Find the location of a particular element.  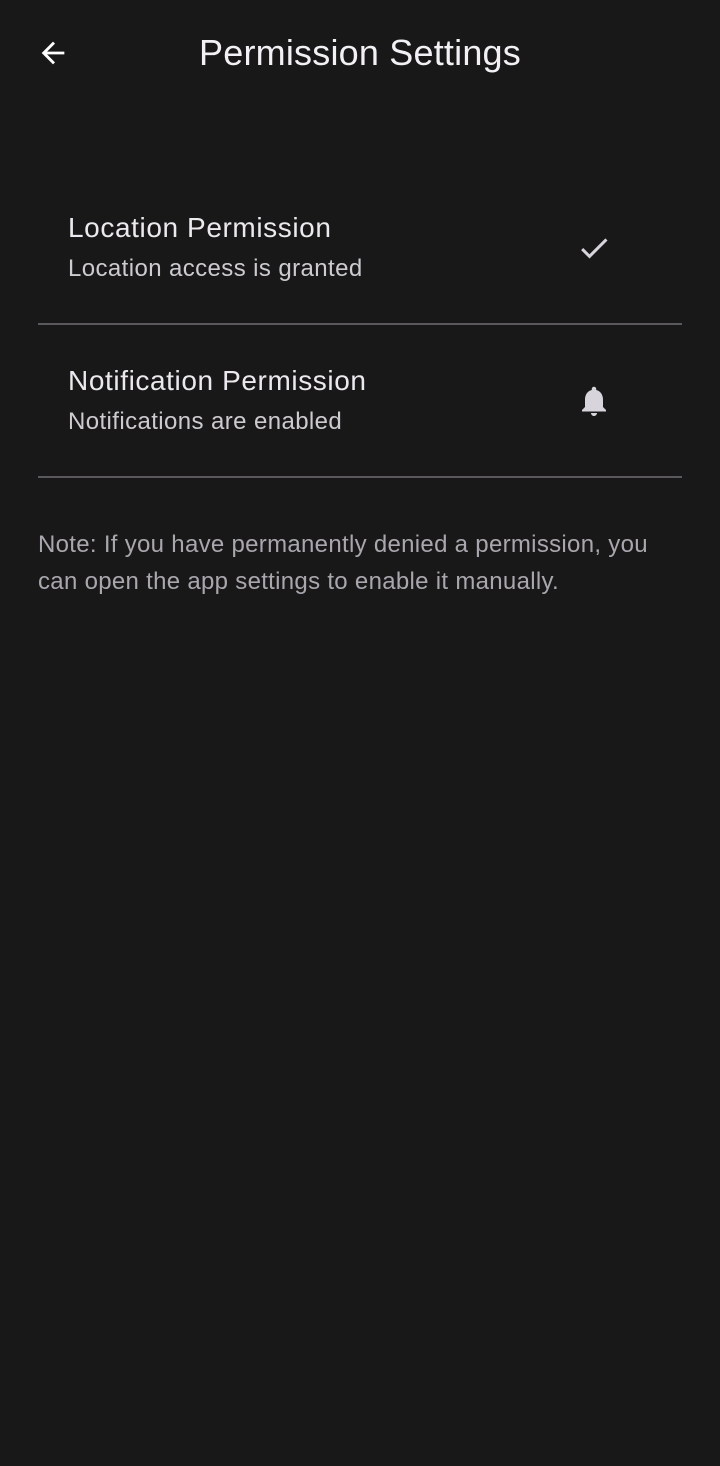

bell-icon is located at coordinates (594, 401).